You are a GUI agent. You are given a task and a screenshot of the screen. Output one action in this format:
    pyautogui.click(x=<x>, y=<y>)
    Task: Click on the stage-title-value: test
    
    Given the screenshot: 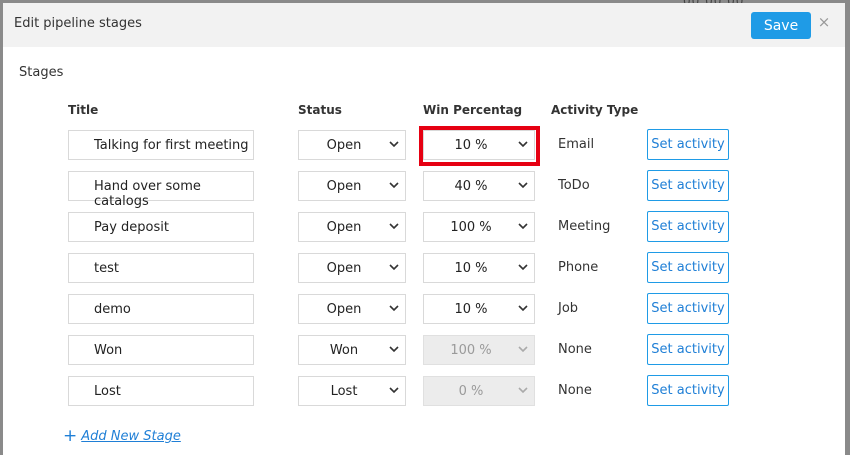 What is the action you would take?
    pyautogui.click(x=106, y=268)
    